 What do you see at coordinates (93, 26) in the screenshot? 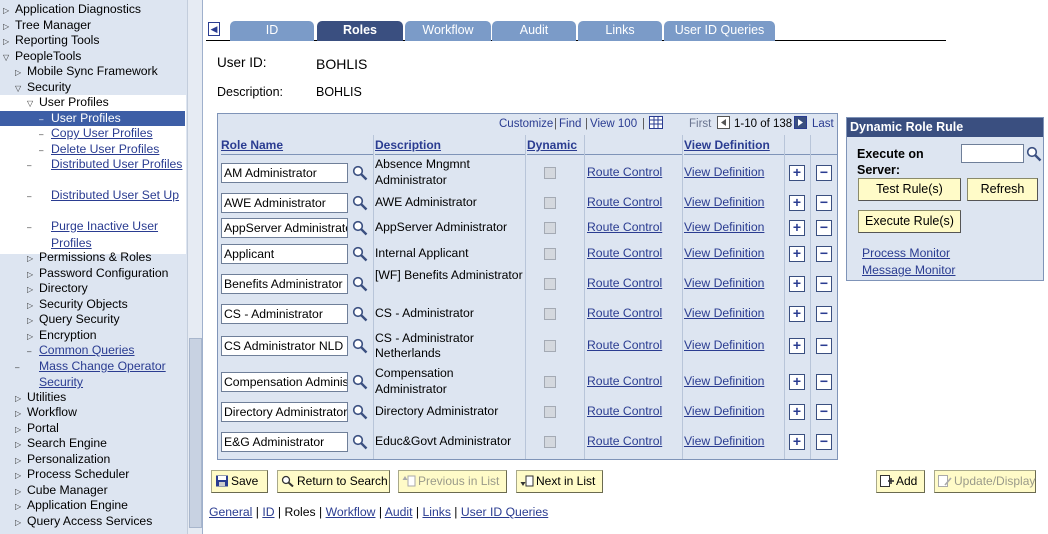
I see `nav-item-tree-manager: ▷ Tree Manager` at bounding box center [93, 26].